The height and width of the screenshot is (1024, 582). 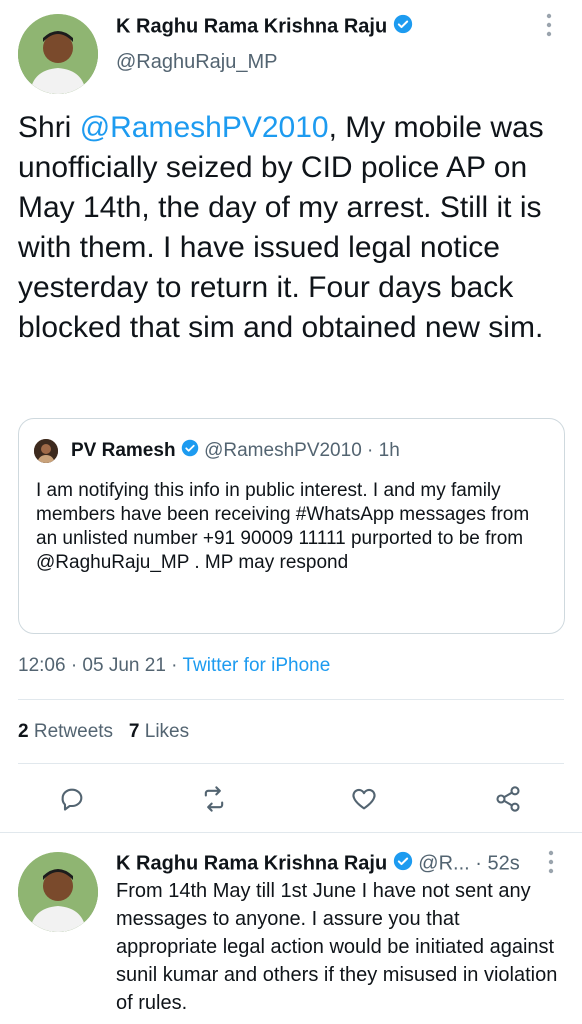 I want to click on likes-stat: 7 Likes, so click(x=159, y=731).